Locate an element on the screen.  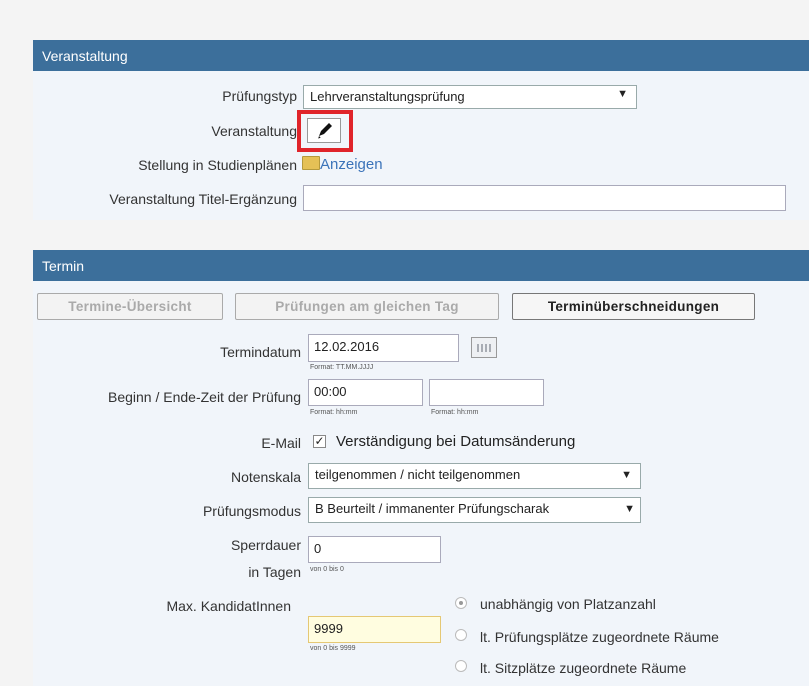
pencil-icon is located at coordinates (325, 131).